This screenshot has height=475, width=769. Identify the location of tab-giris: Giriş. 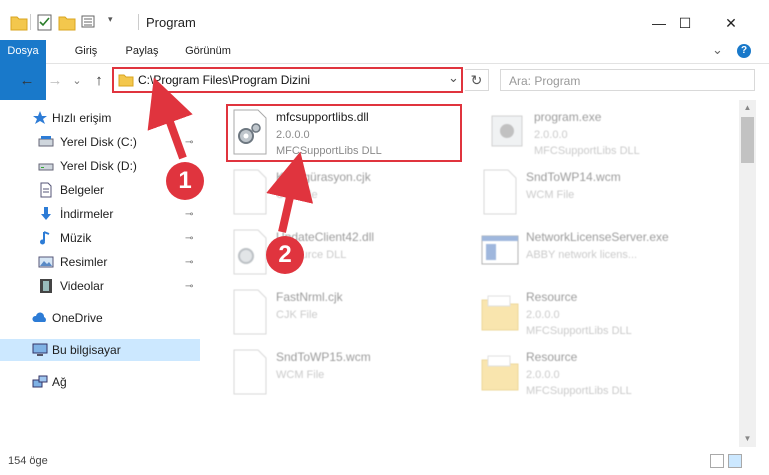
(86, 51).